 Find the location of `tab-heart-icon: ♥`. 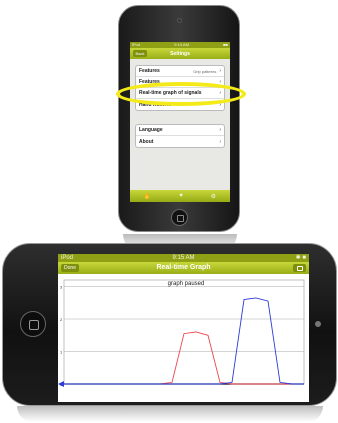

tab-heart-icon: ♥ is located at coordinates (181, 196).